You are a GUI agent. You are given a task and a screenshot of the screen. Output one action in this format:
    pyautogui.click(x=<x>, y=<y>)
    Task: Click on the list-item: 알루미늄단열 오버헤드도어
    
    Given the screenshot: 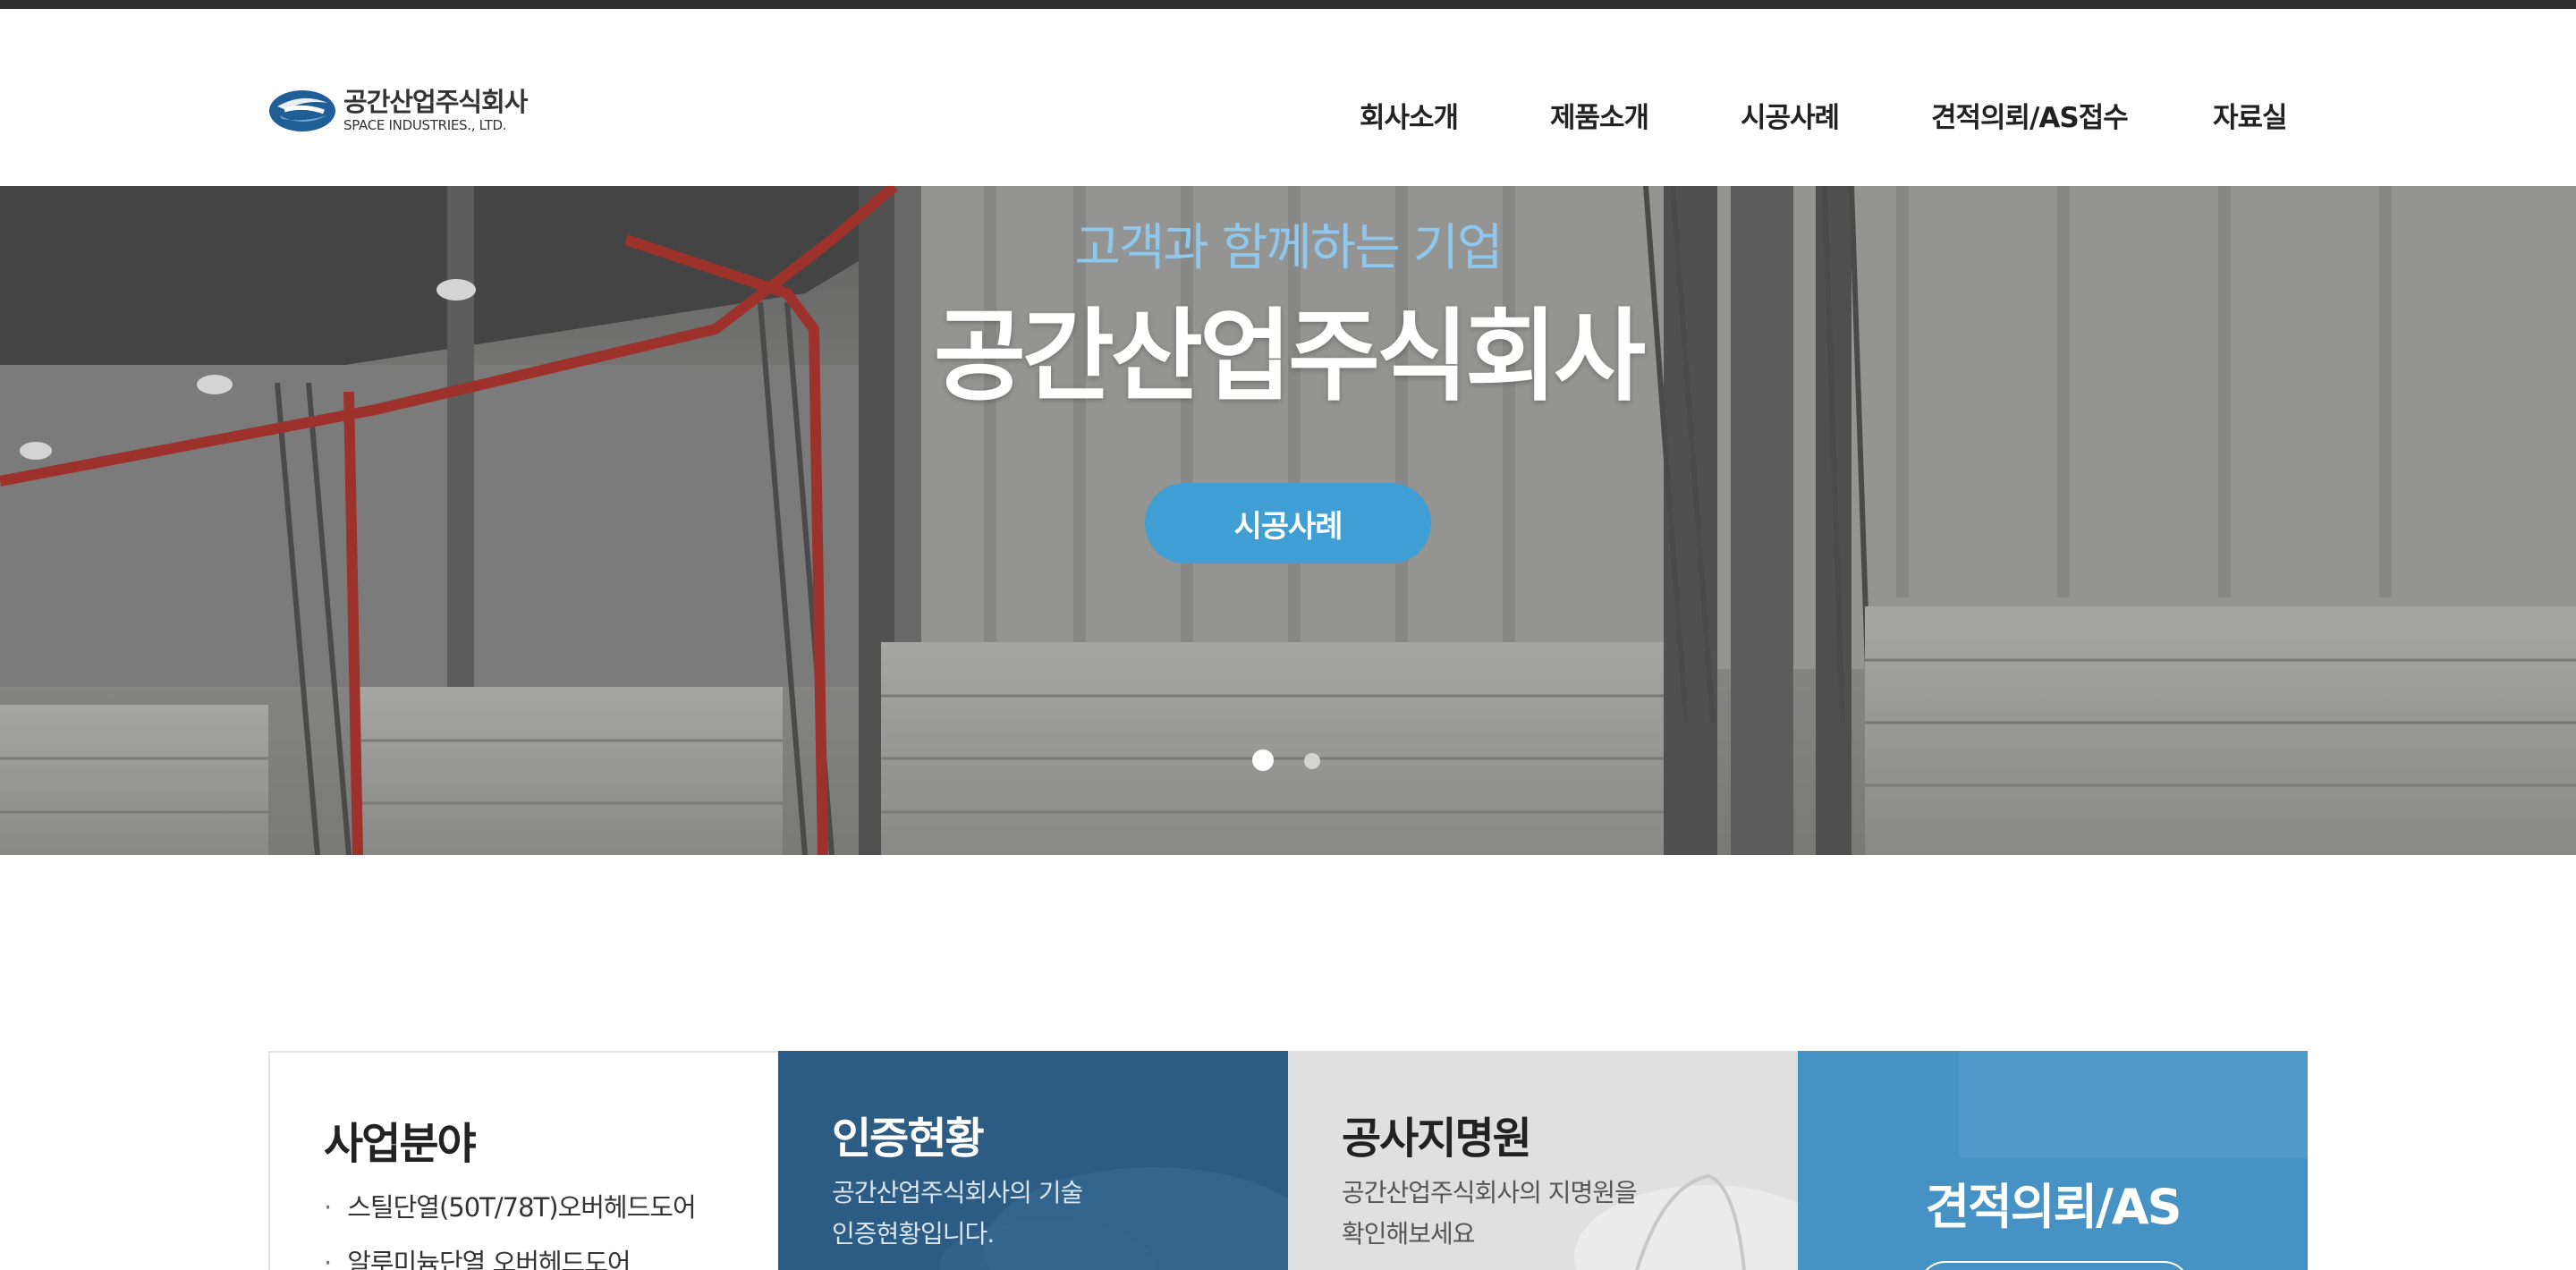 What is the action you would take?
    pyautogui.click(x=510, y=1256)
    